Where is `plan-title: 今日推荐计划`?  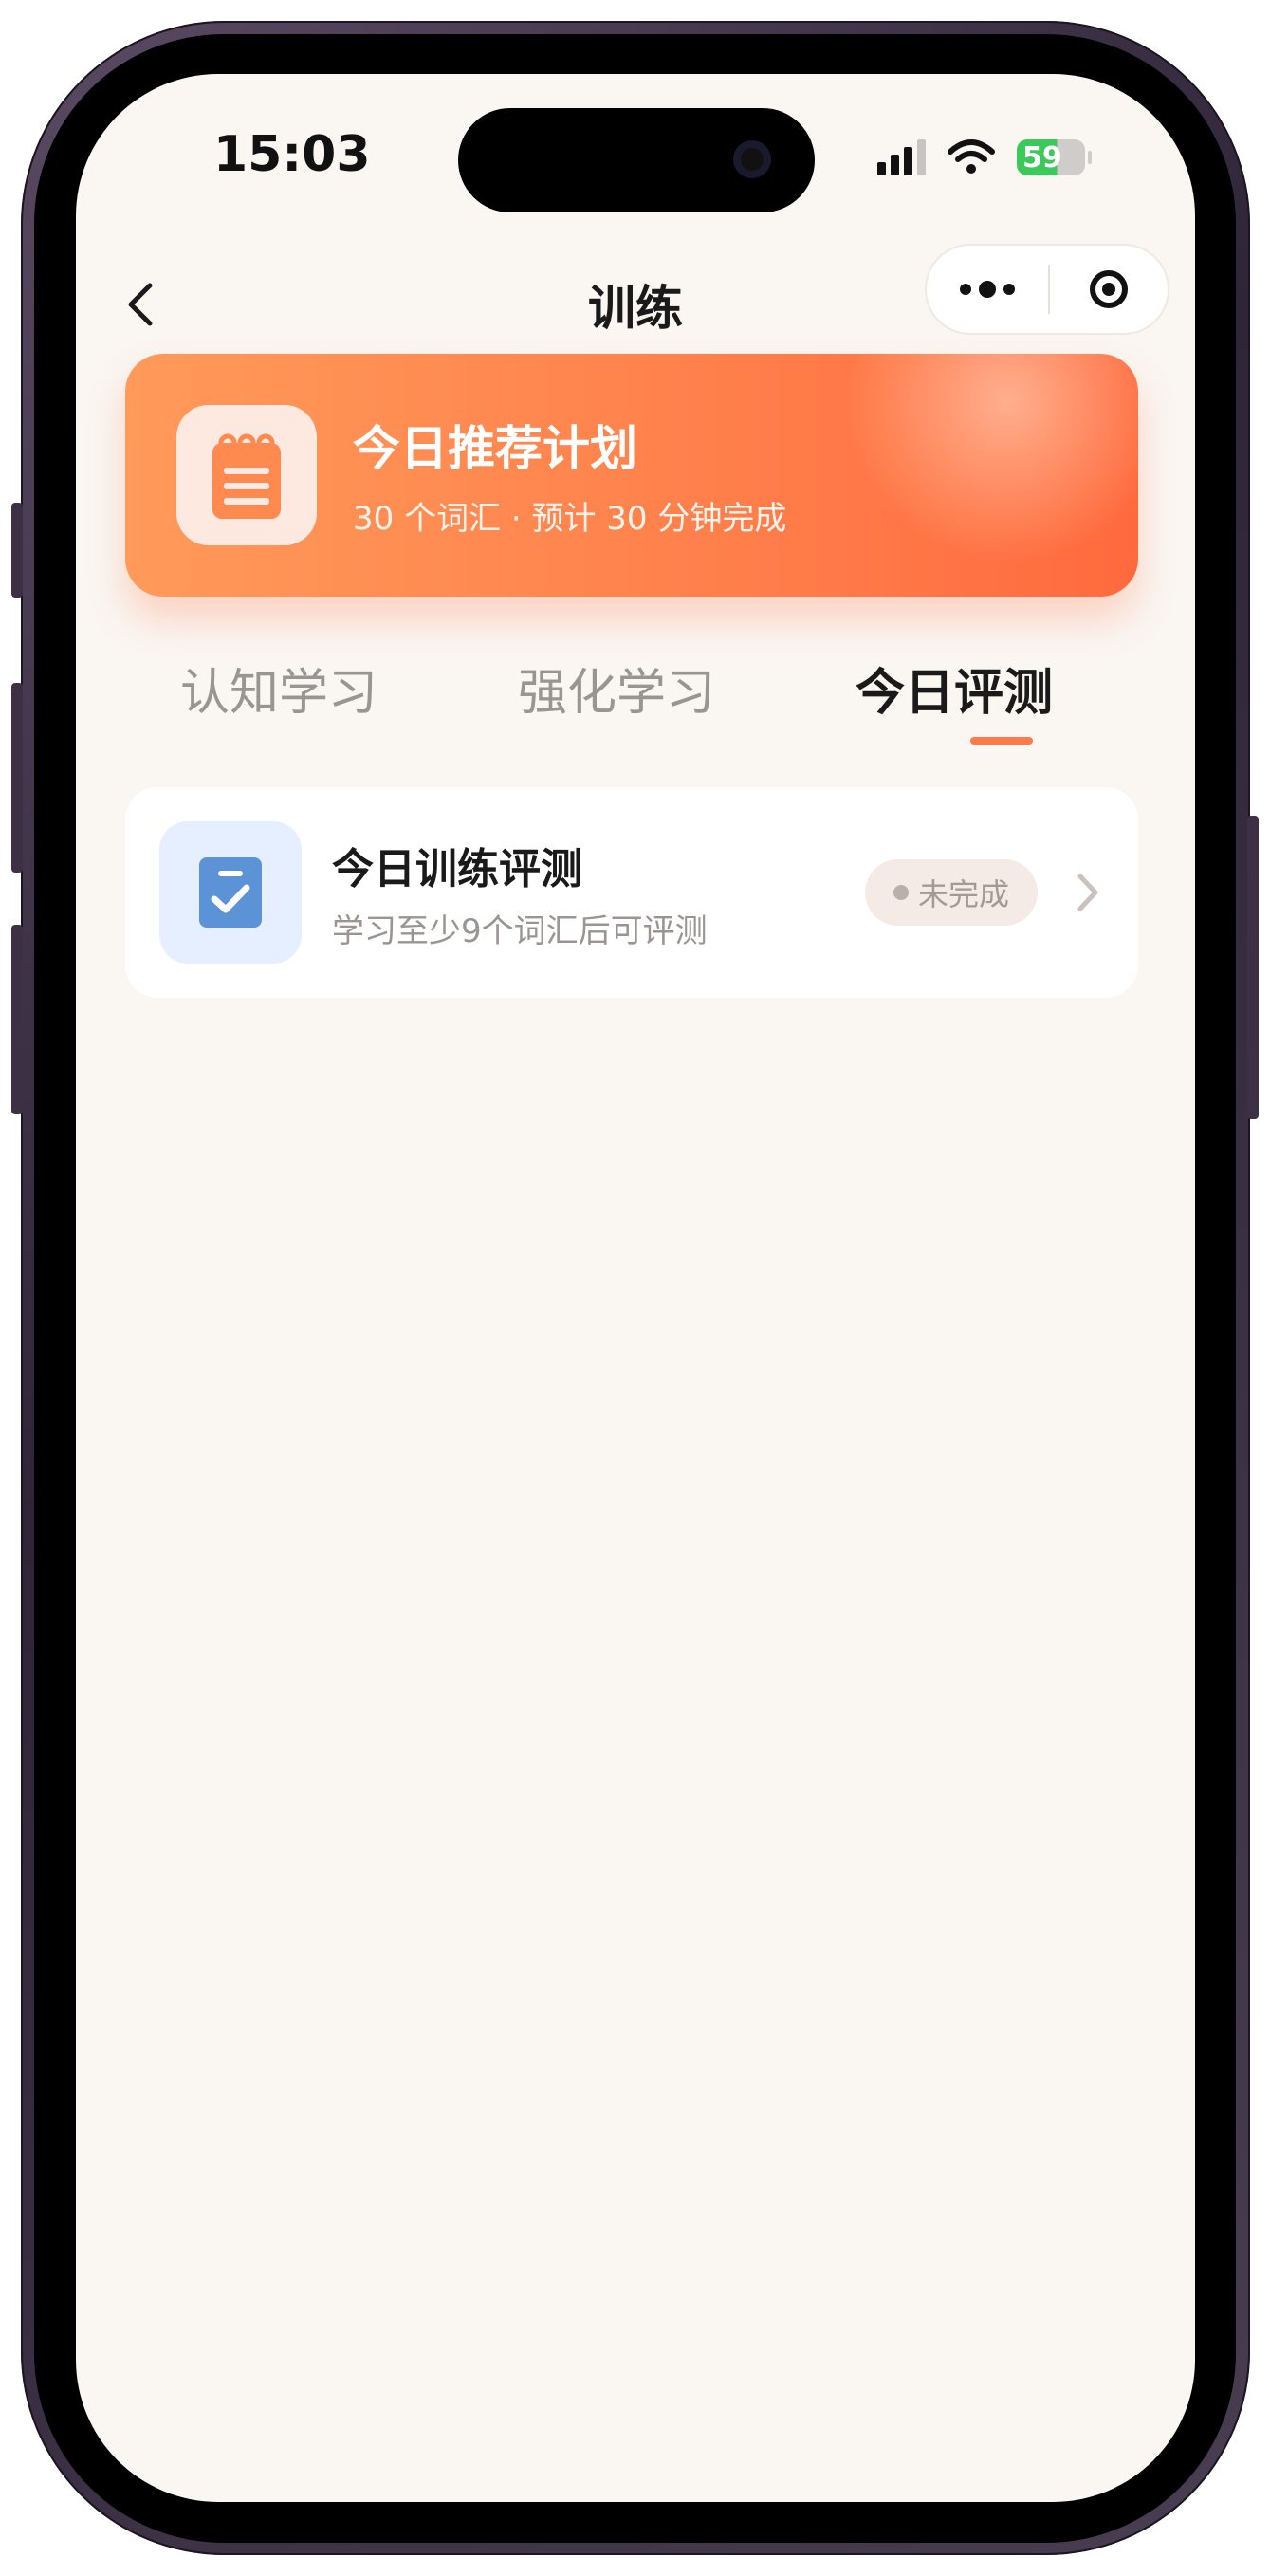 plan-title: 今日推荐计划 is located at coordinates (495, 448).